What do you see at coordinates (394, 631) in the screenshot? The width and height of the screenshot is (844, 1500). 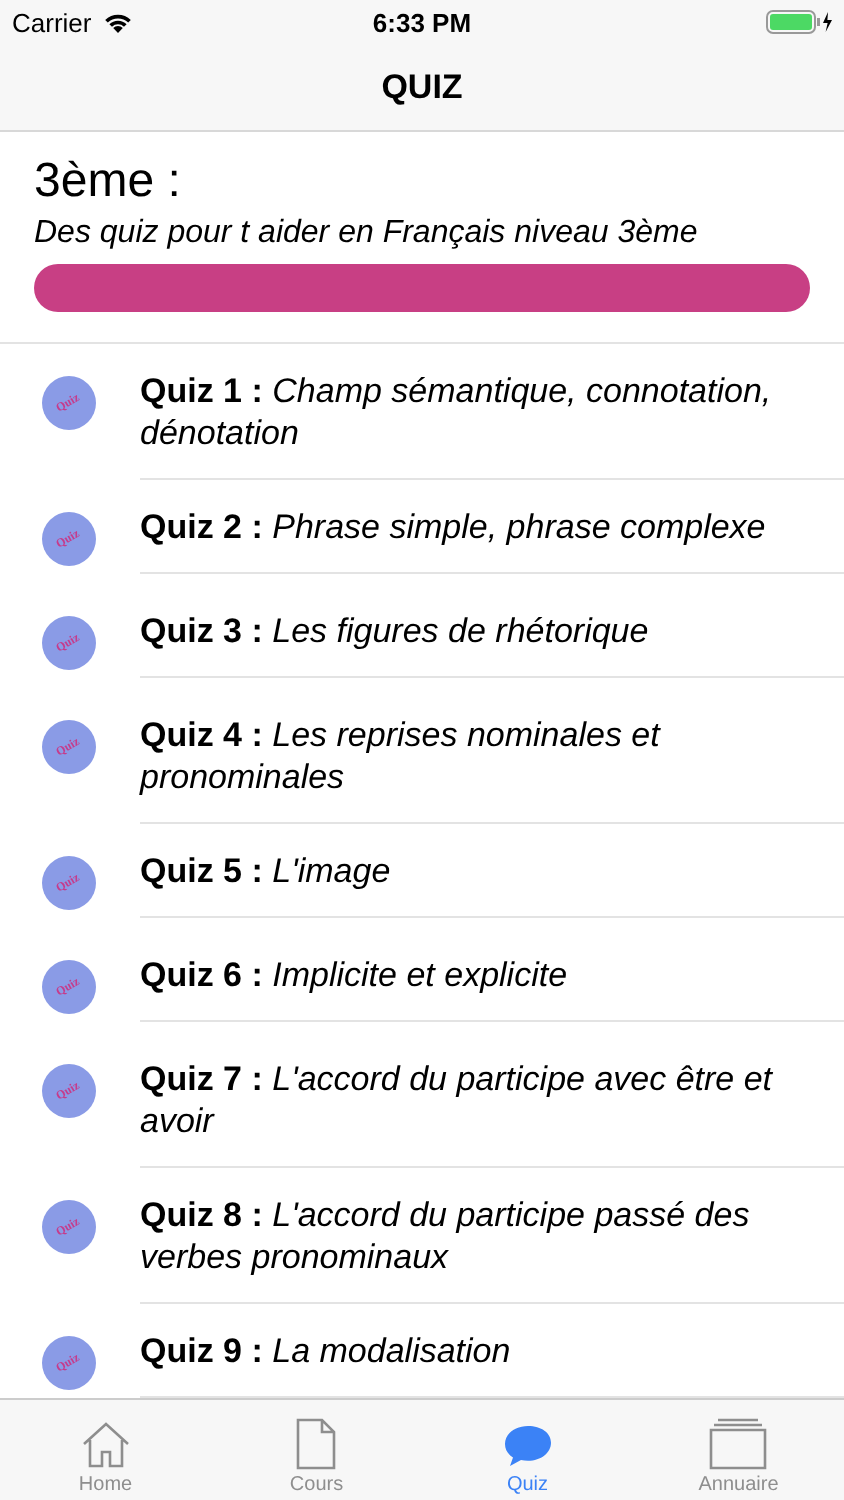 I see `quiz-title: Quiz 3 : Les figures de rhétorique` at bounding box center [394, 631].